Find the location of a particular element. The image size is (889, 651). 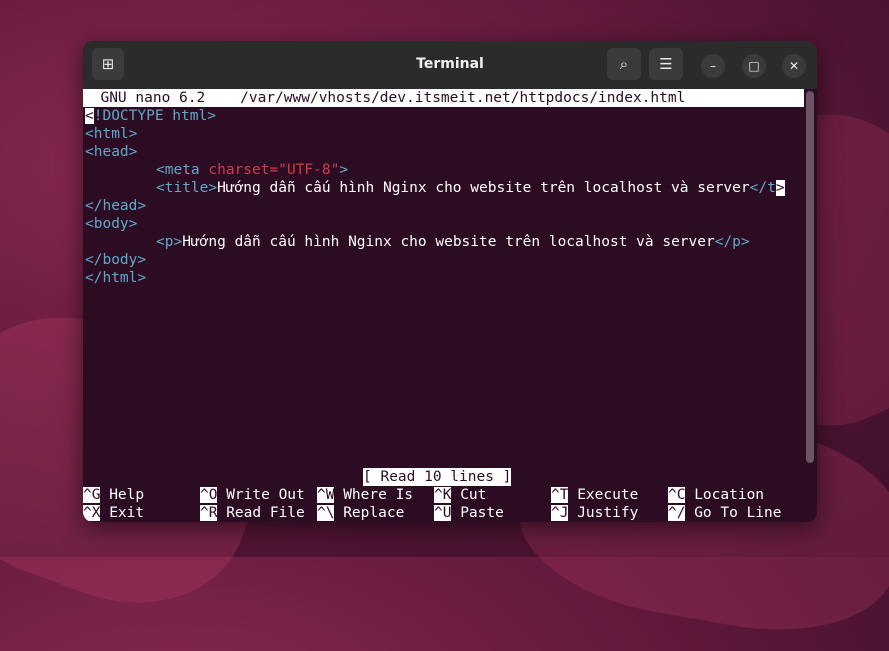

shortcut-label: Where Is is located at coordinates (378, 495).